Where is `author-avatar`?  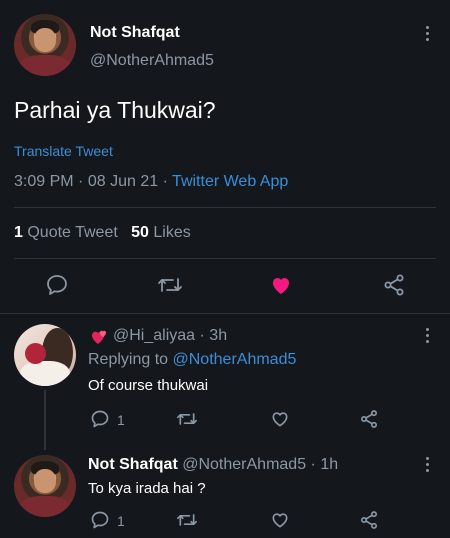 author-avatar is located at coordinates (45, 45).